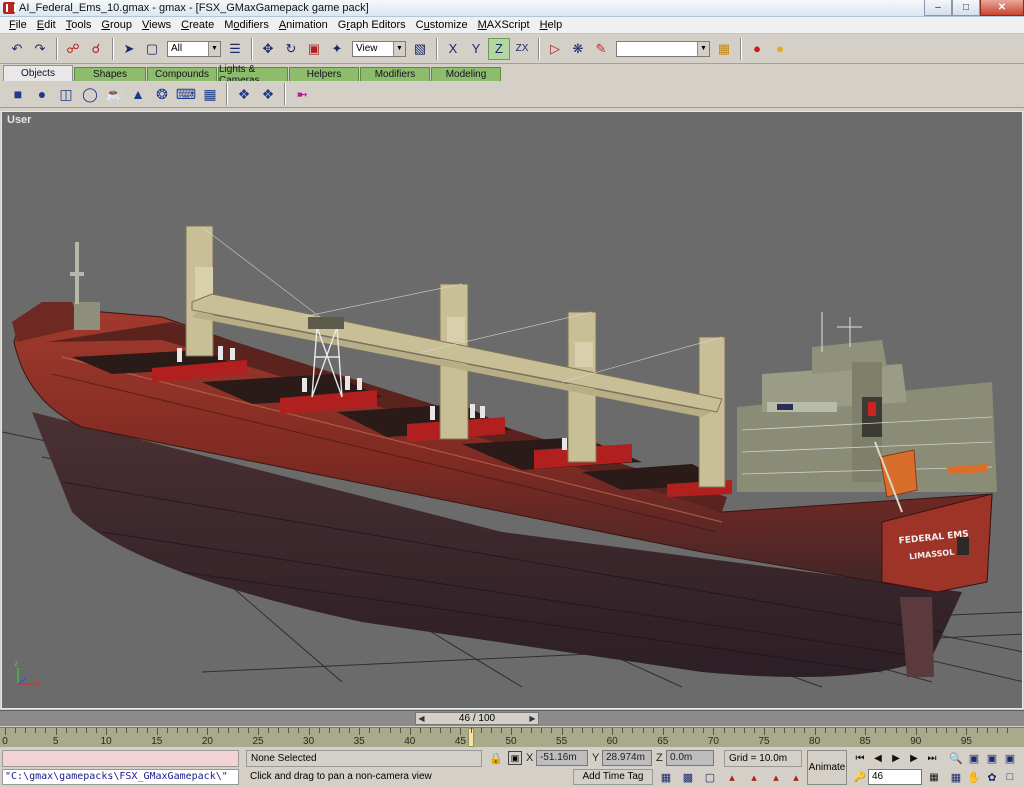 This screenshot has height=787, width=1024. What do you see at coordinates (1010, 777) in the screenshot?
I see `maximize-viewport-icon: □` at bounding box center [1010, 777].